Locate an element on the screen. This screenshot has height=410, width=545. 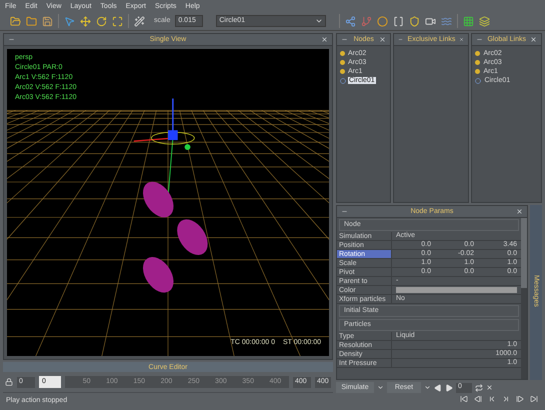
skip-forward-icon is located at coordinates (534, 399).